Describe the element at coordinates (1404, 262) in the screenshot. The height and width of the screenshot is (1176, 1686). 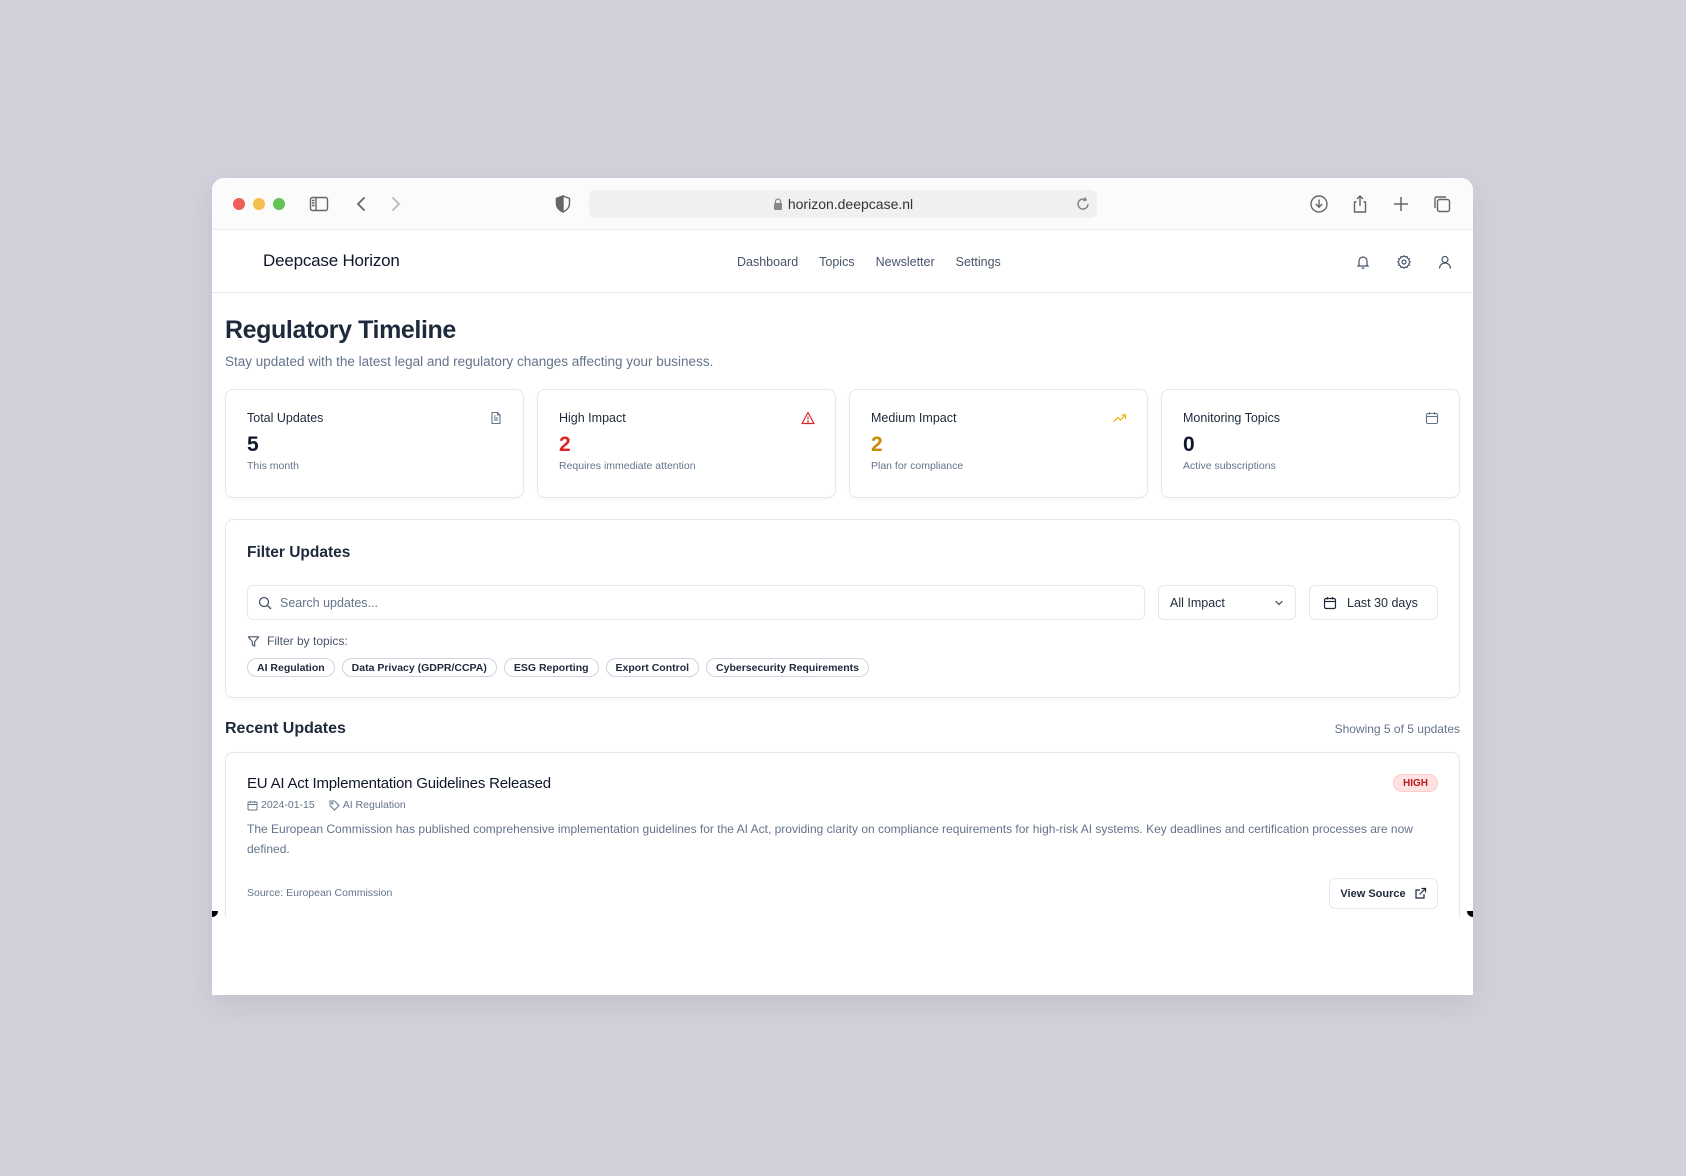
I see `gear-icon` at that location.